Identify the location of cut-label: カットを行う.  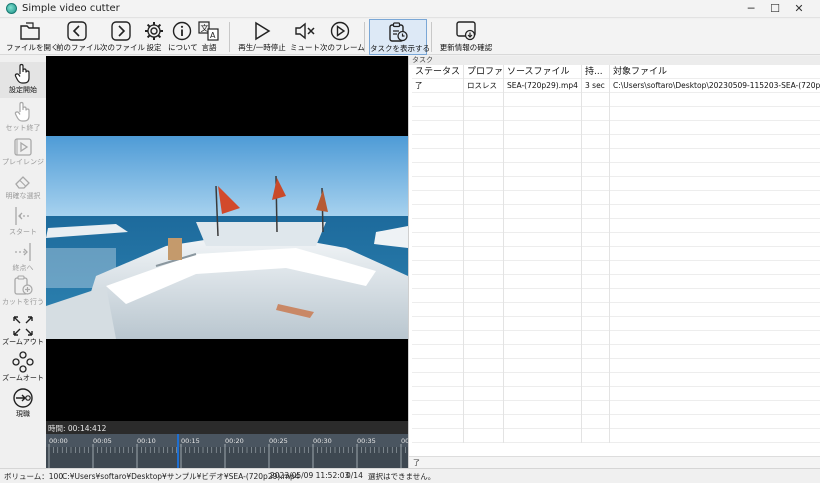
(23, 302).